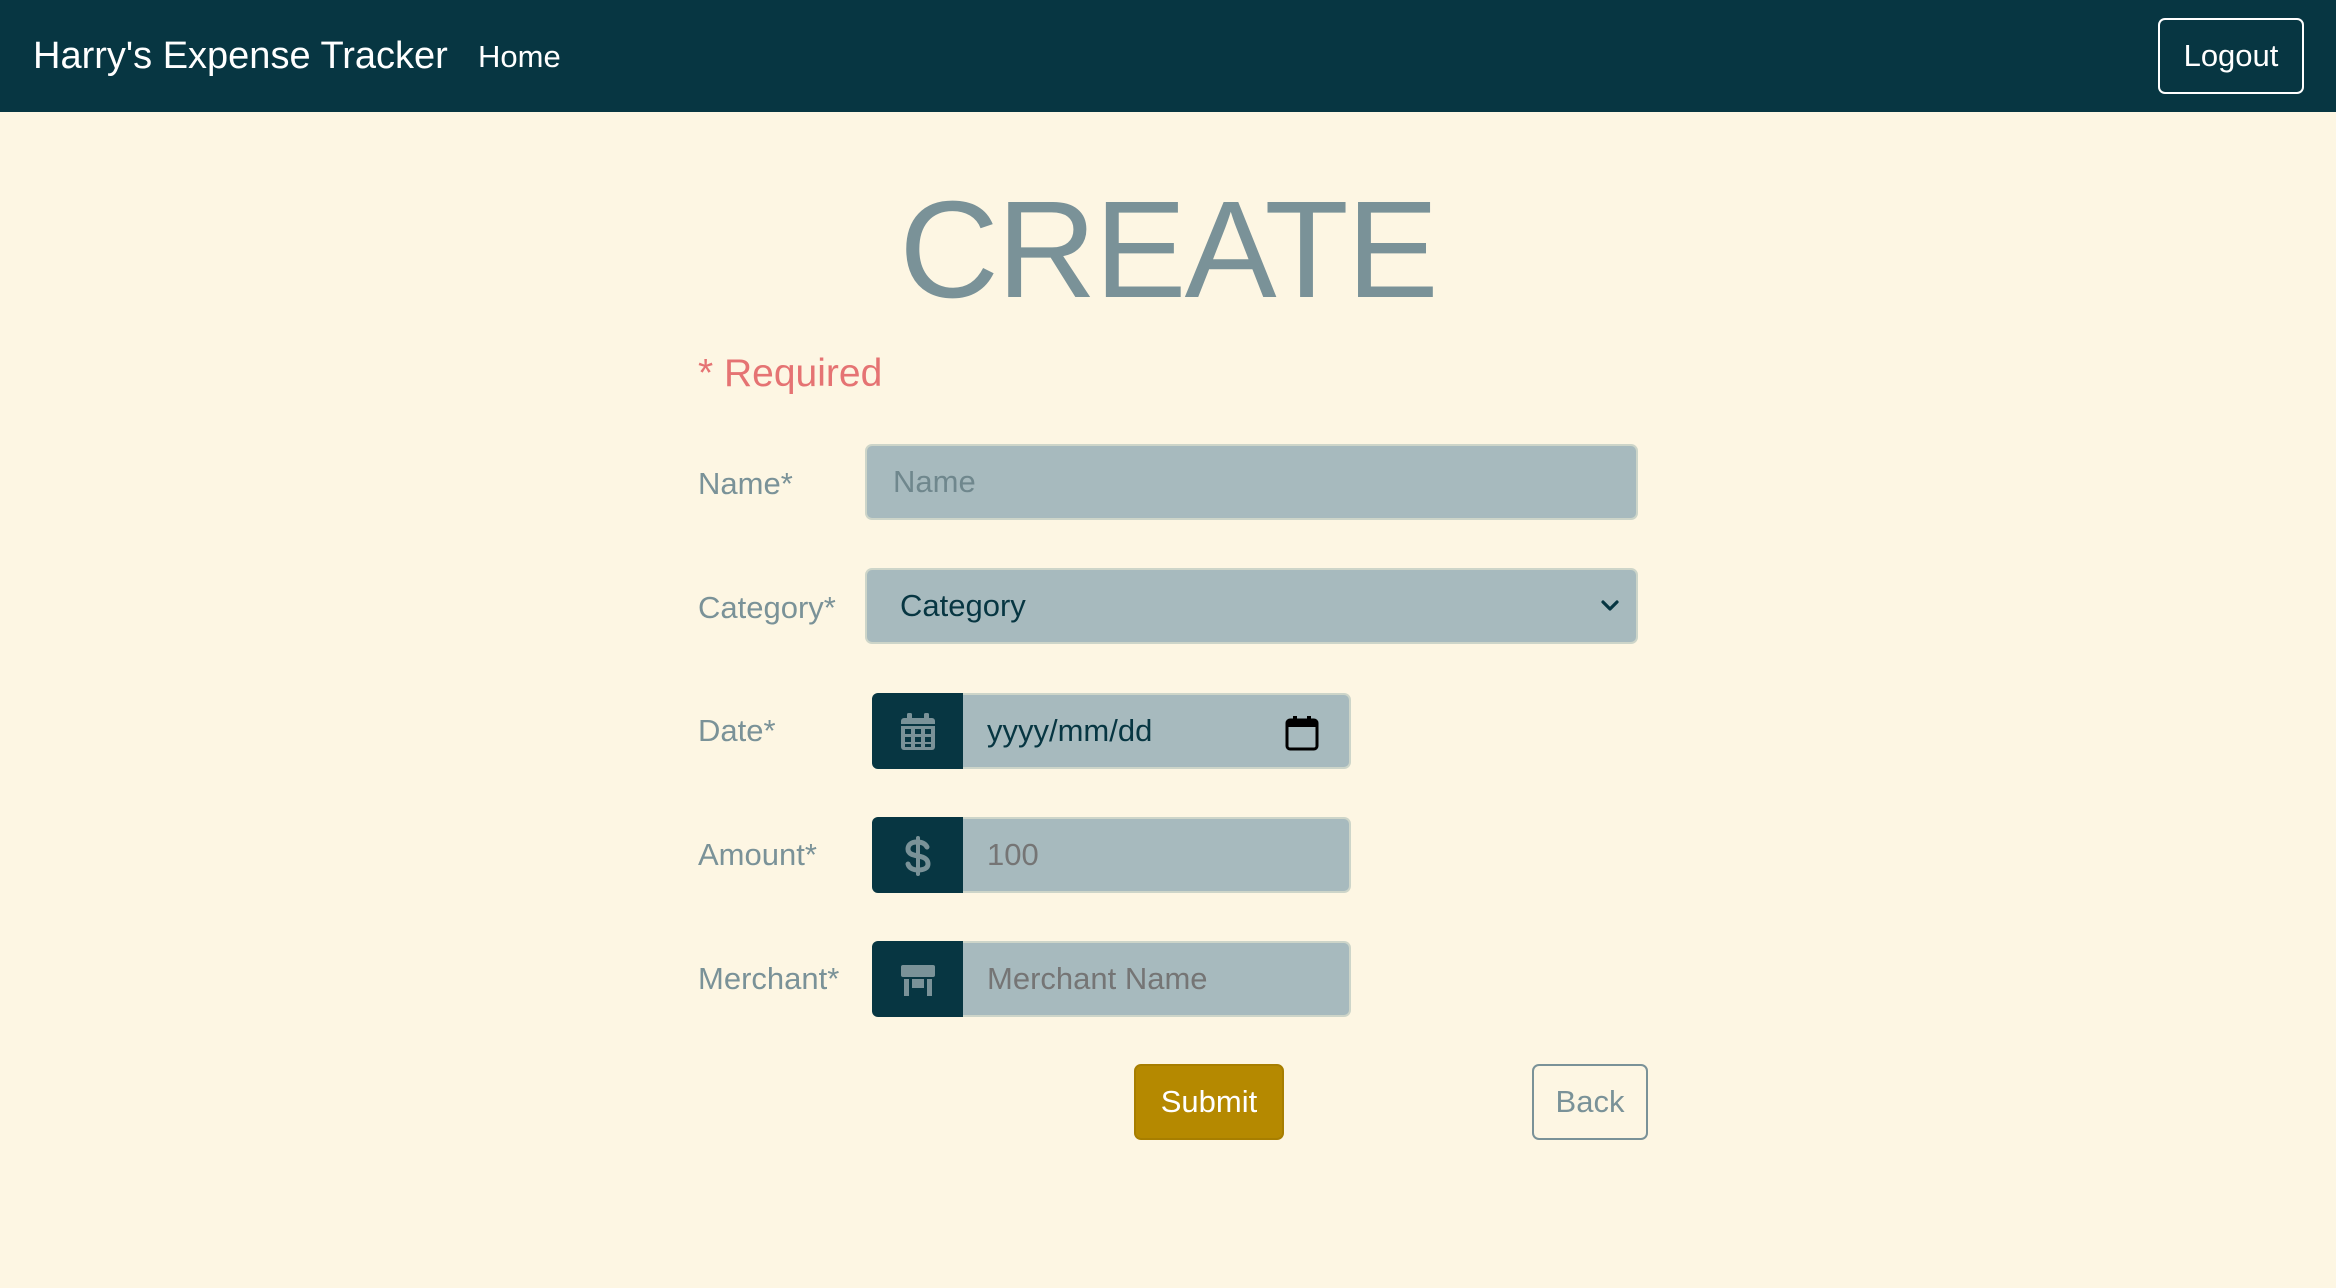 This screenshot has width=2336, height=1288. I want to click on calendar-picker-icon, so click(1302, 733).